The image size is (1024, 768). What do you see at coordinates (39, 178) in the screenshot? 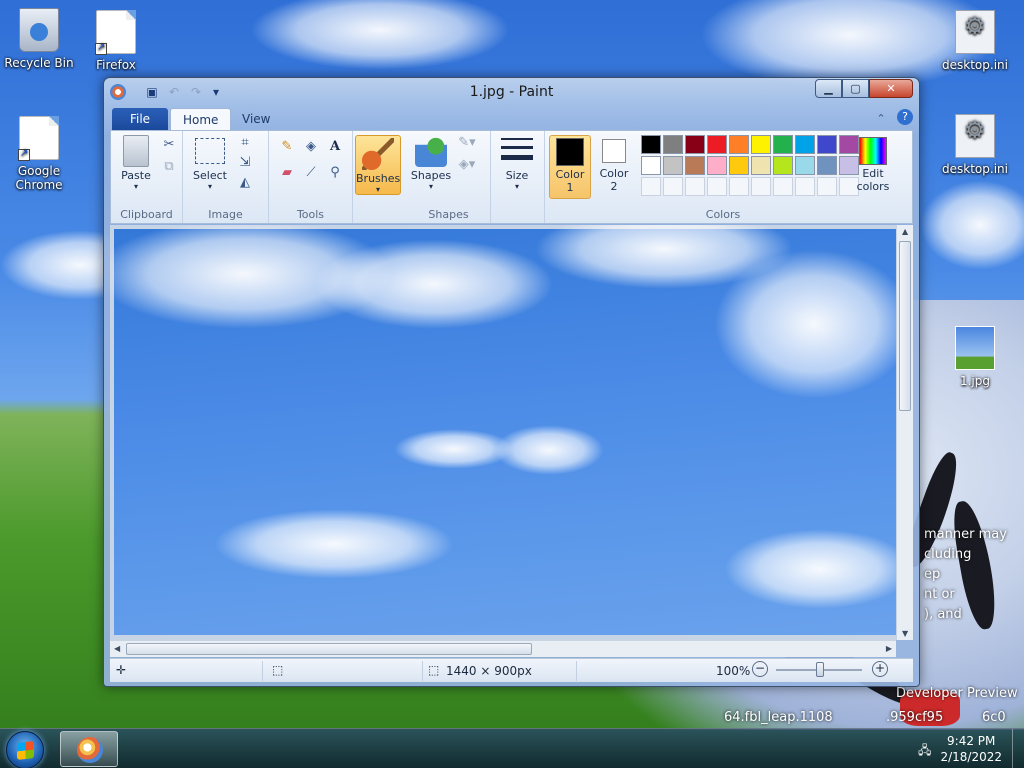
I see `desktop-icon-label: Google Chrome` at bounding box center [39, 178].